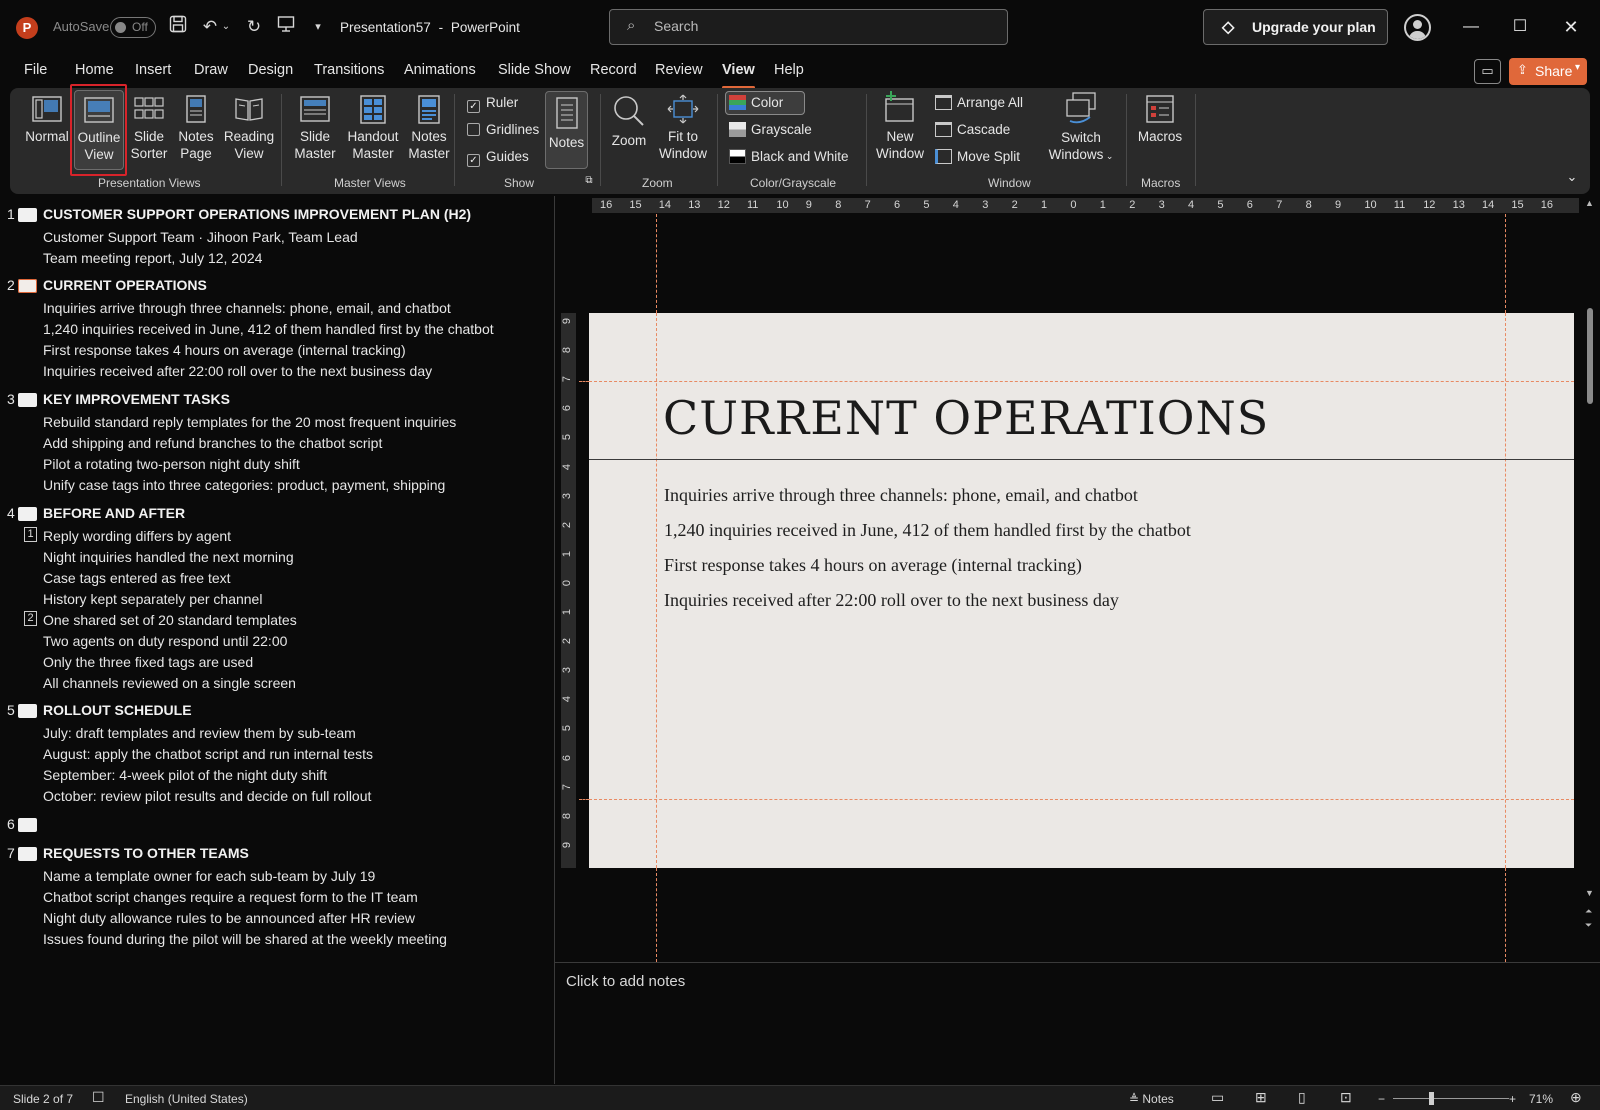 The width and height of the screenshot is (1600, 1110). Describe the element at coordinates (165, 641) in the screenshot. I see `outline-bullet: Two agents on duty respond until 22:00` at that location.